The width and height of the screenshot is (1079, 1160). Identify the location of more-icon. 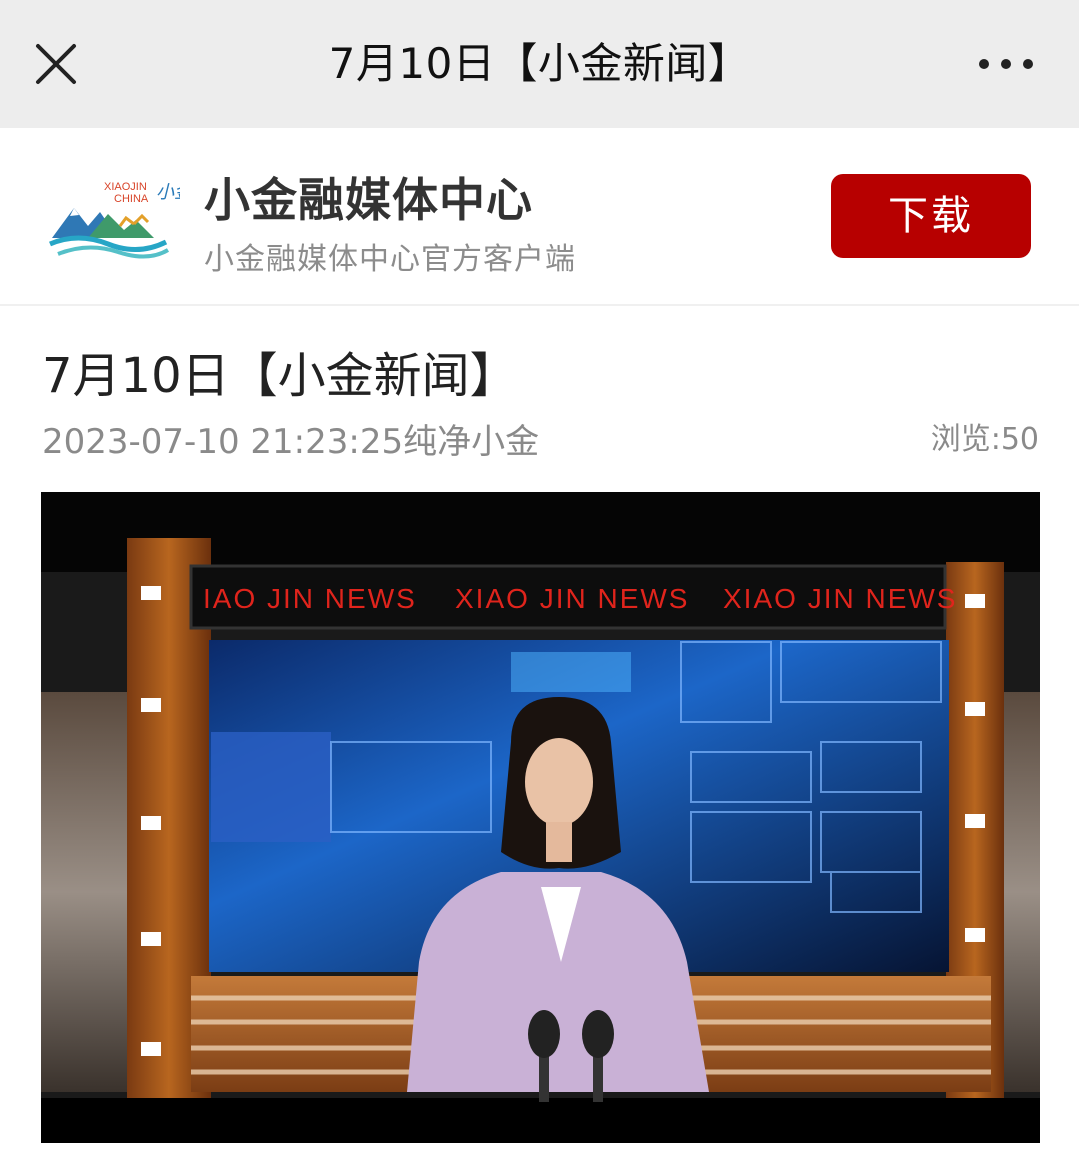
(1006, 64).